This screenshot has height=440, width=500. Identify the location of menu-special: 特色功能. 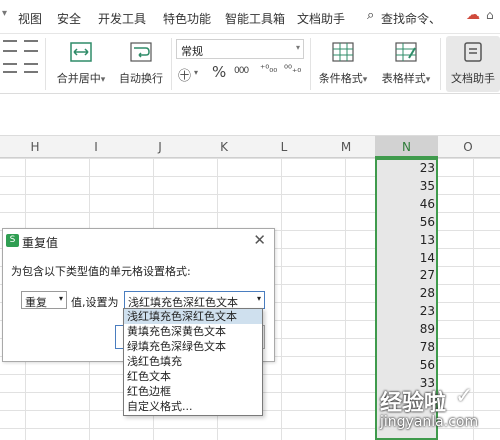
(187, 18).